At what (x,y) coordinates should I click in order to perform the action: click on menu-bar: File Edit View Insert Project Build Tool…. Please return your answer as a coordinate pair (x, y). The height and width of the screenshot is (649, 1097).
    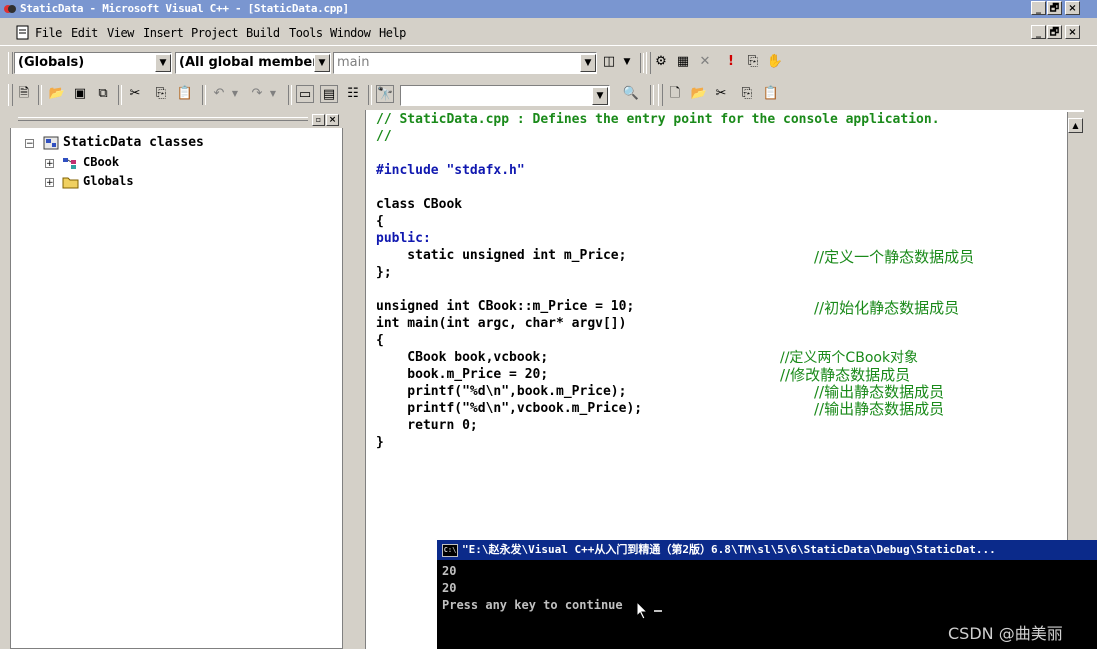
    Looking at the image, I should click on (548, 33).